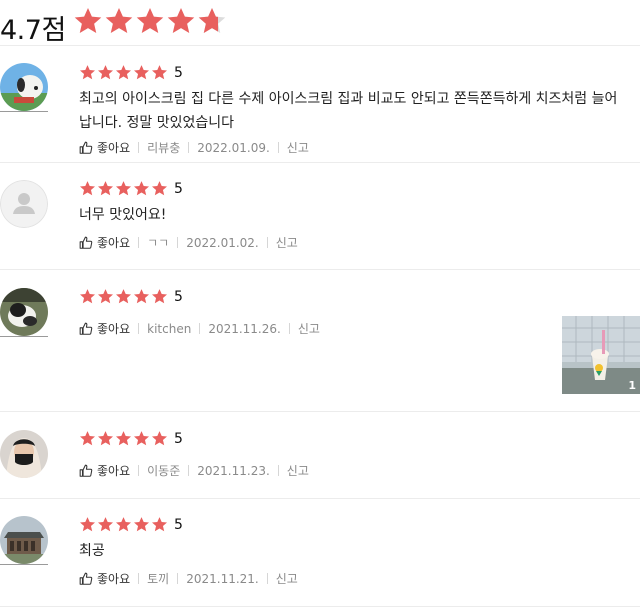  Describe the element at coordinates (194, 470) in the screenshot. I see `review-meta: 좋아요 이동준 2021.11.23. 신고` at that location.